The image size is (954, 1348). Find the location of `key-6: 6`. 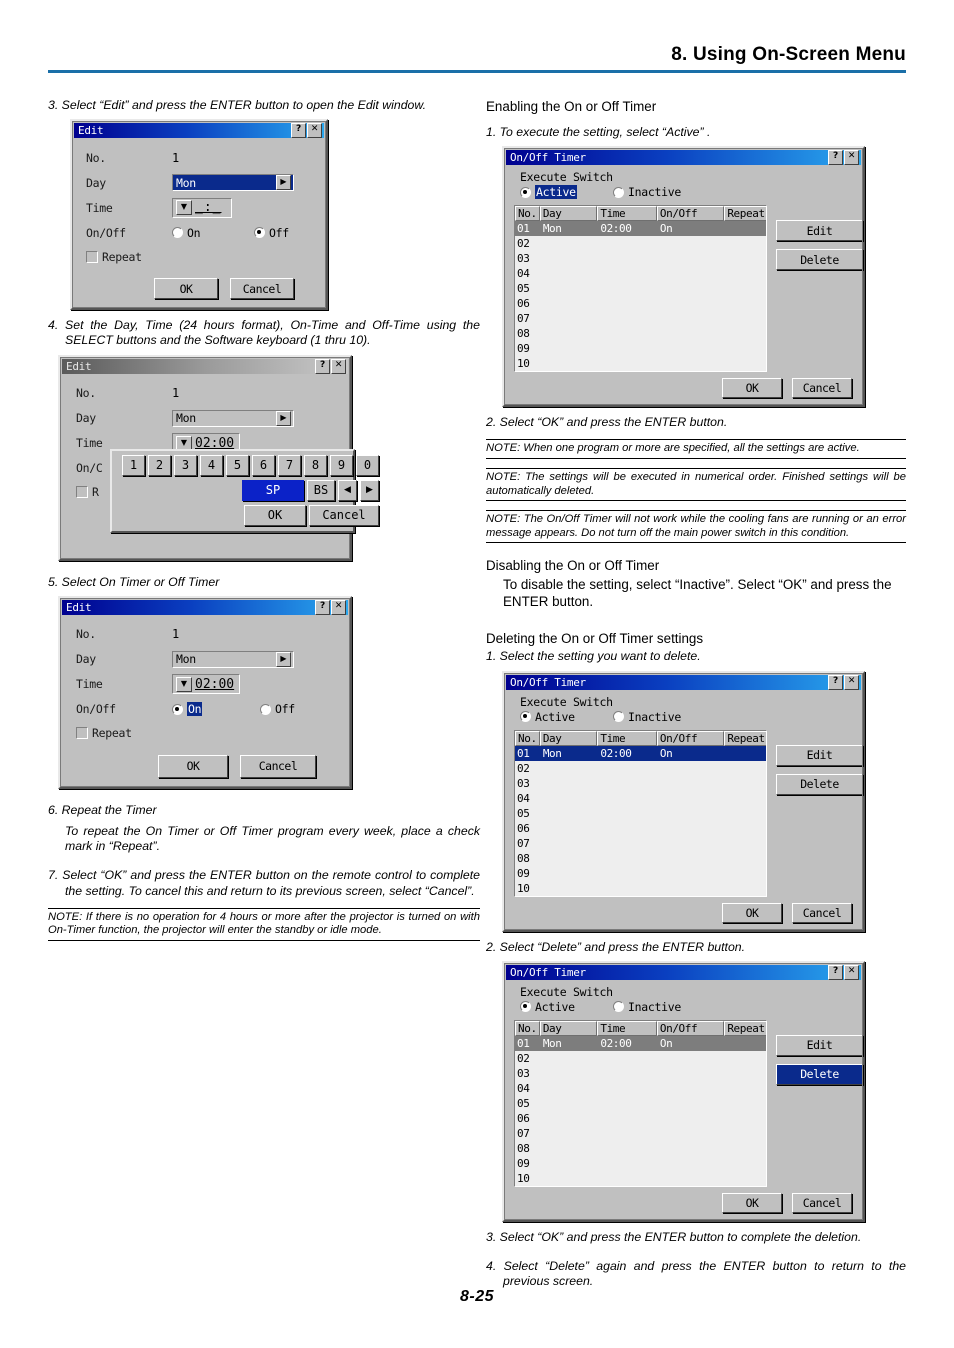

key-6: 6 is located at coordinates (263, 465).